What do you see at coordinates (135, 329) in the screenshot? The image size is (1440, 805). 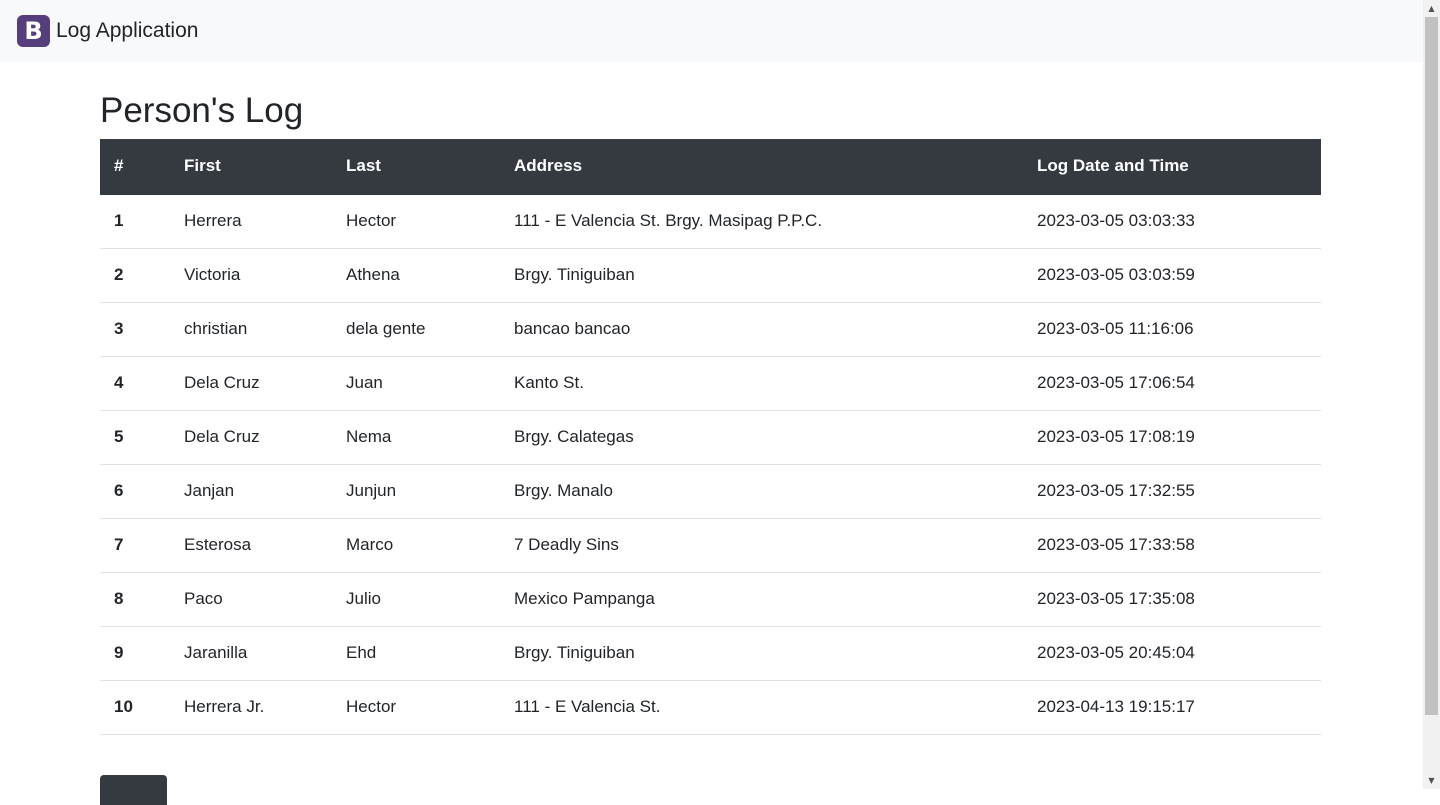 I see `row-number: 3` at bounding box center [135, 329].